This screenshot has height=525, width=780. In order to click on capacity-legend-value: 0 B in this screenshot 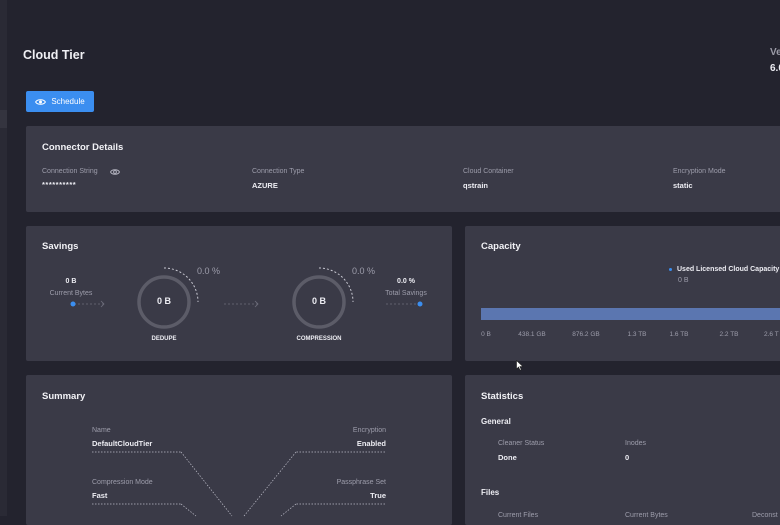, I will do `click(683, 280)`.